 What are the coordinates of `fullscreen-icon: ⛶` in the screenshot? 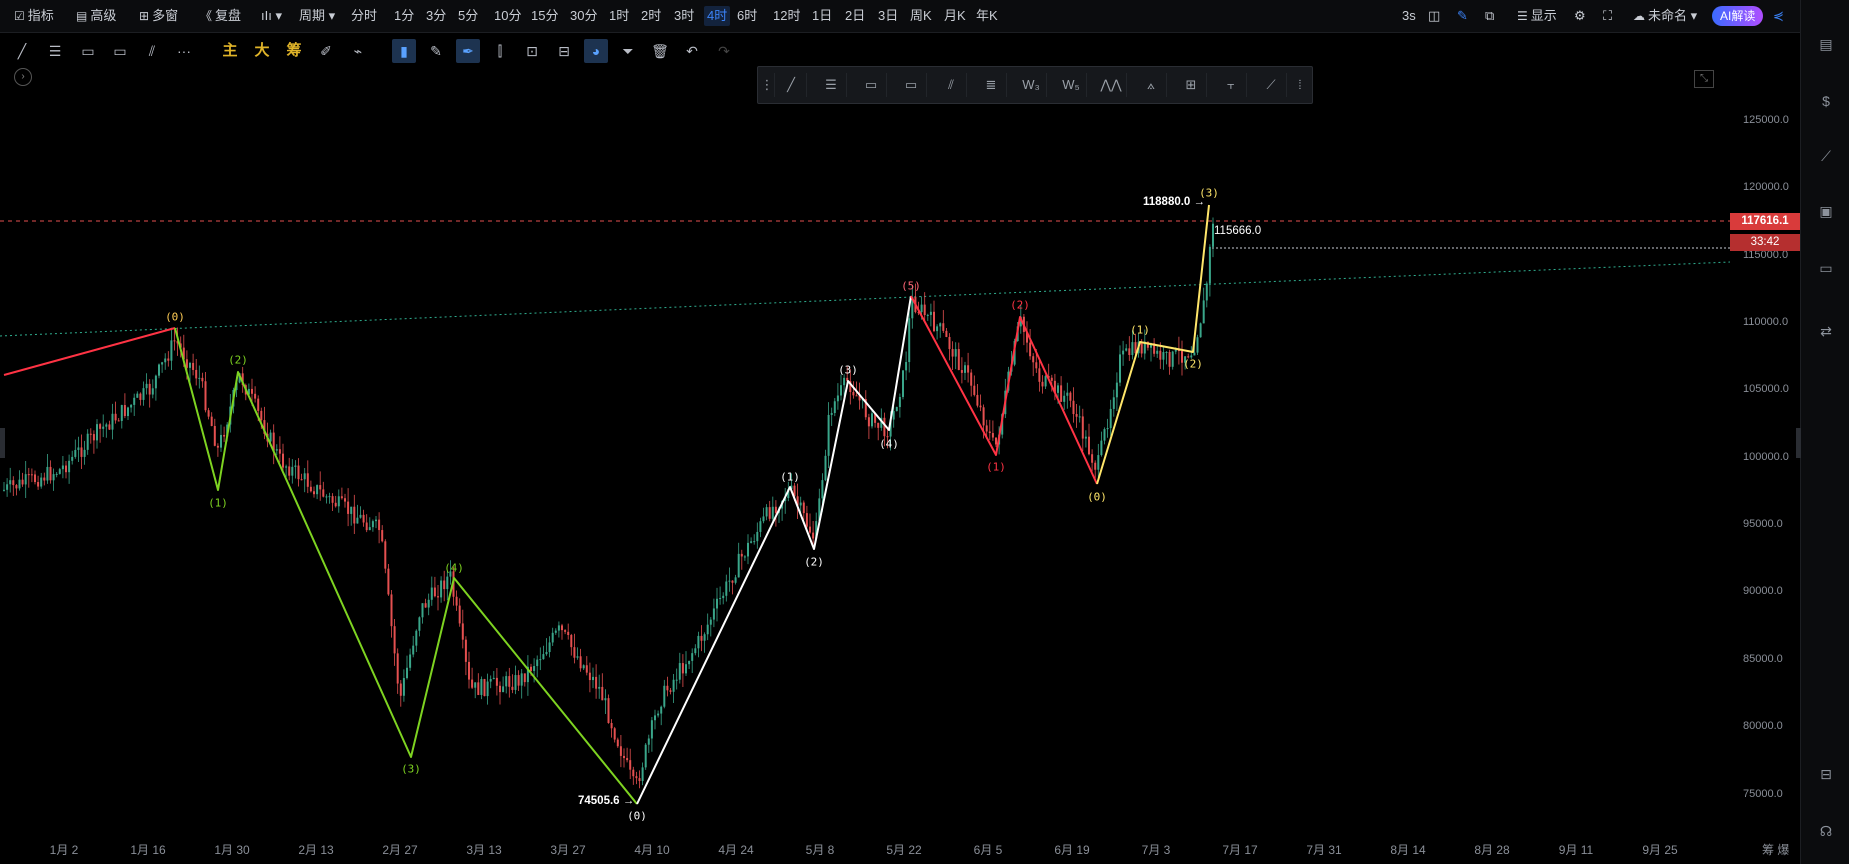 It's located at (1607, 16).